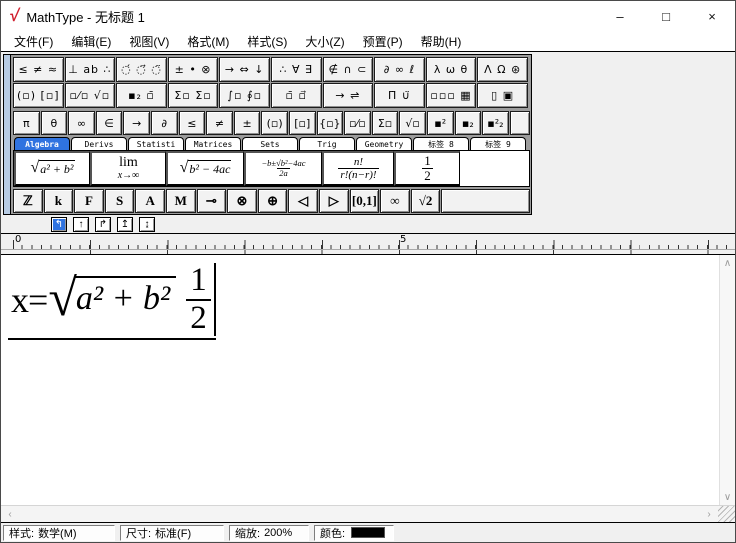 Image resolution: width=736 pixels, height=543 pixels. I want to click on small-symbol-button: π, so click(26, 123).